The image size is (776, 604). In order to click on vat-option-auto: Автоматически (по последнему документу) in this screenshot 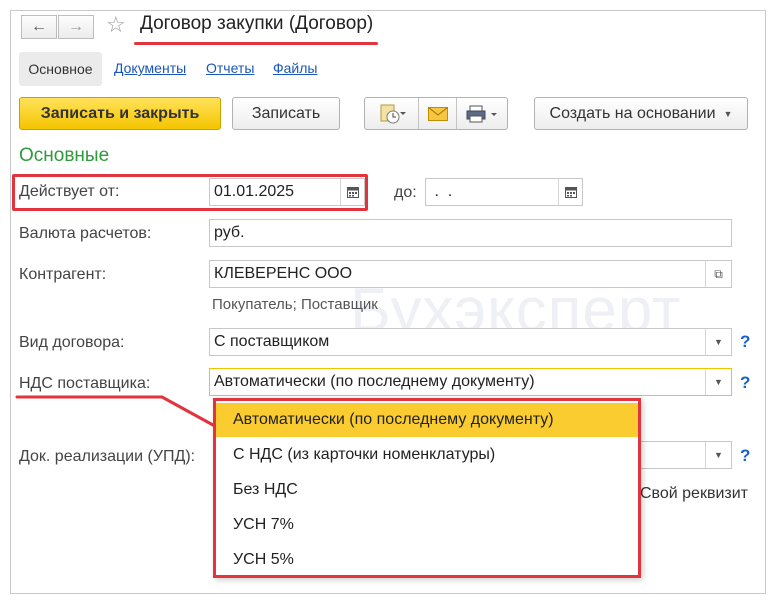, I will do `click(427, 420)`.